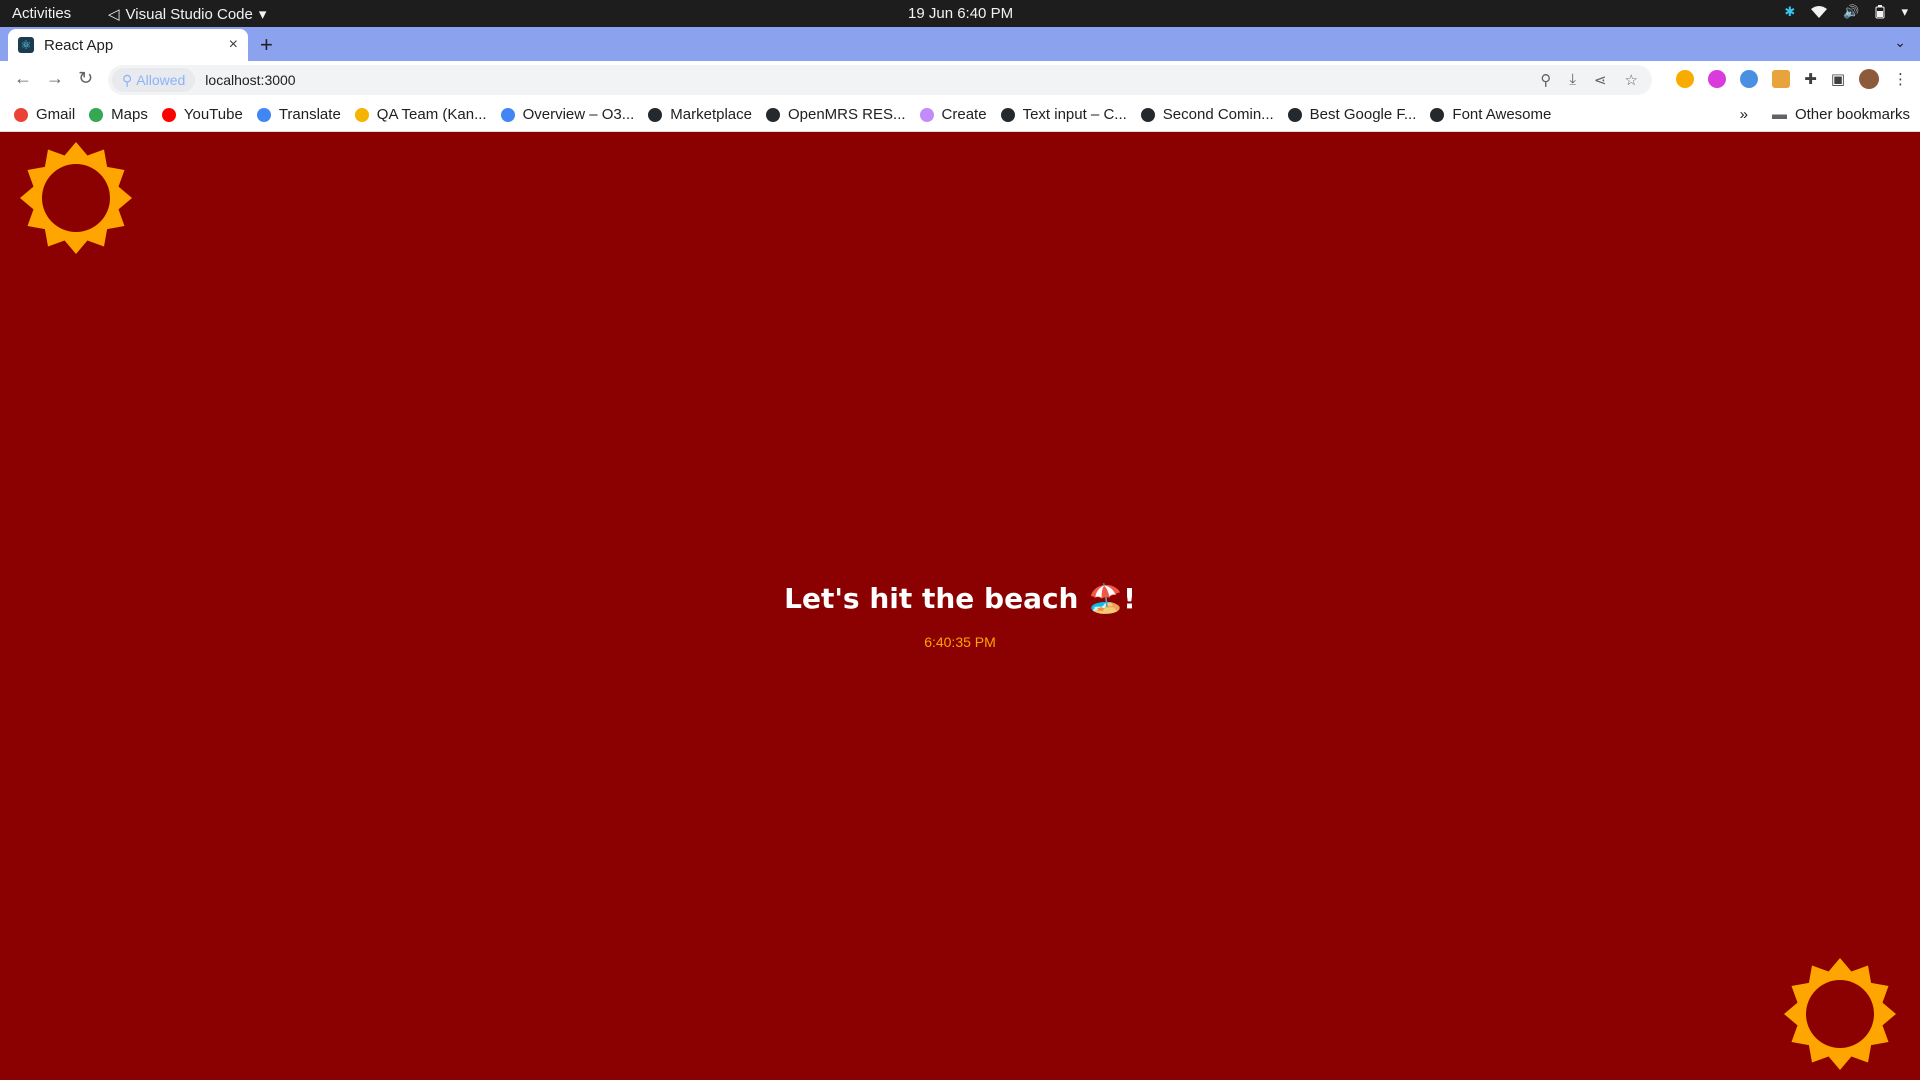  I want to click on extension-2-icon, so click(1717, 79).